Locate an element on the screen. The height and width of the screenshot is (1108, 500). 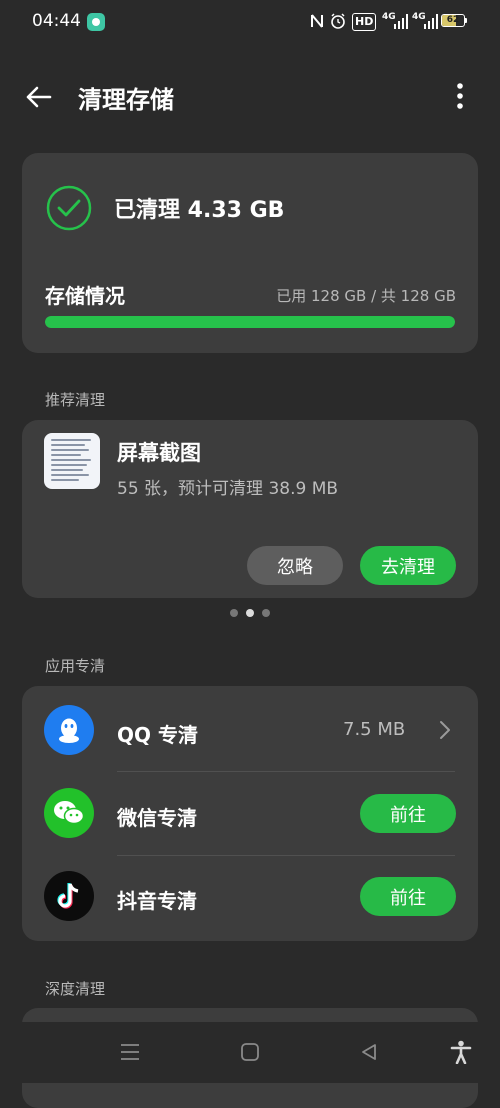
section-title-deep: 深度清理 is located at coordinates (75, 989).